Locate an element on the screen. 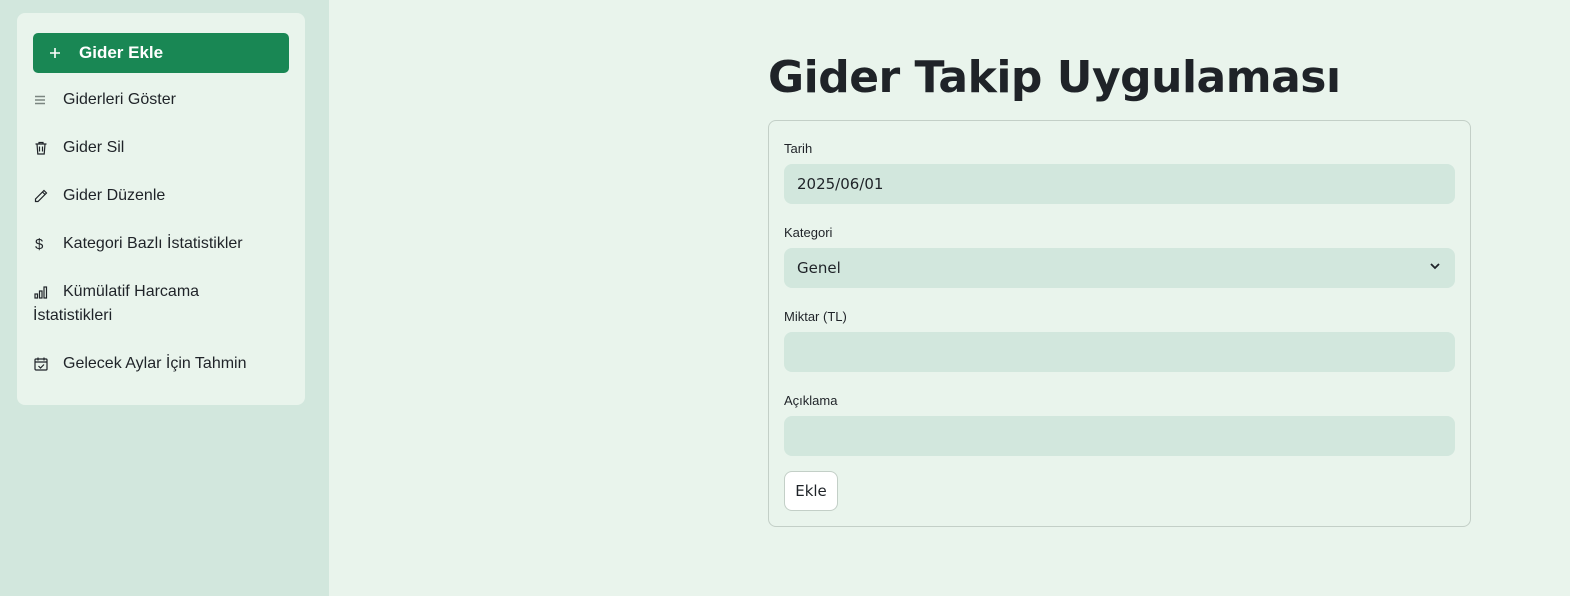  trash-icon is located at coordinates (48, 148).